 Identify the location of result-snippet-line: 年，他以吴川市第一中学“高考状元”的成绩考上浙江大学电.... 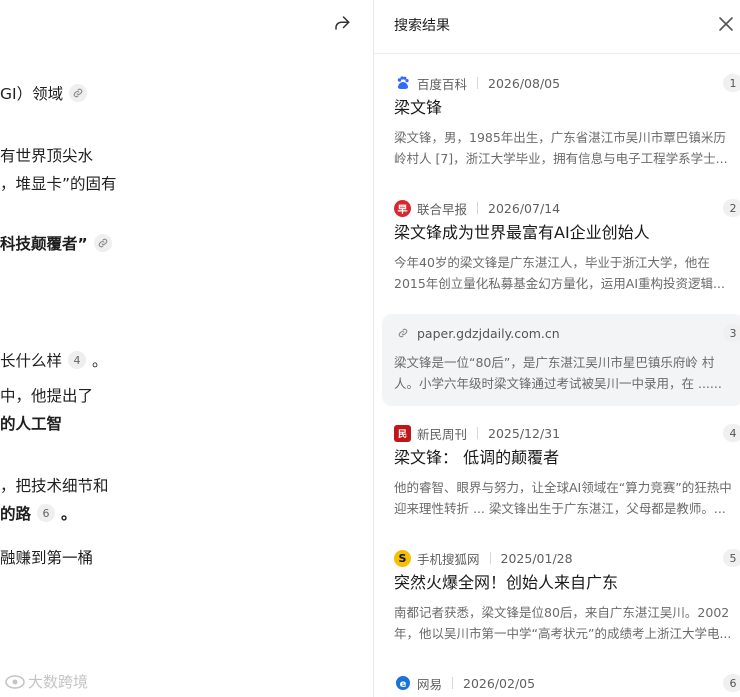
(563, 633).